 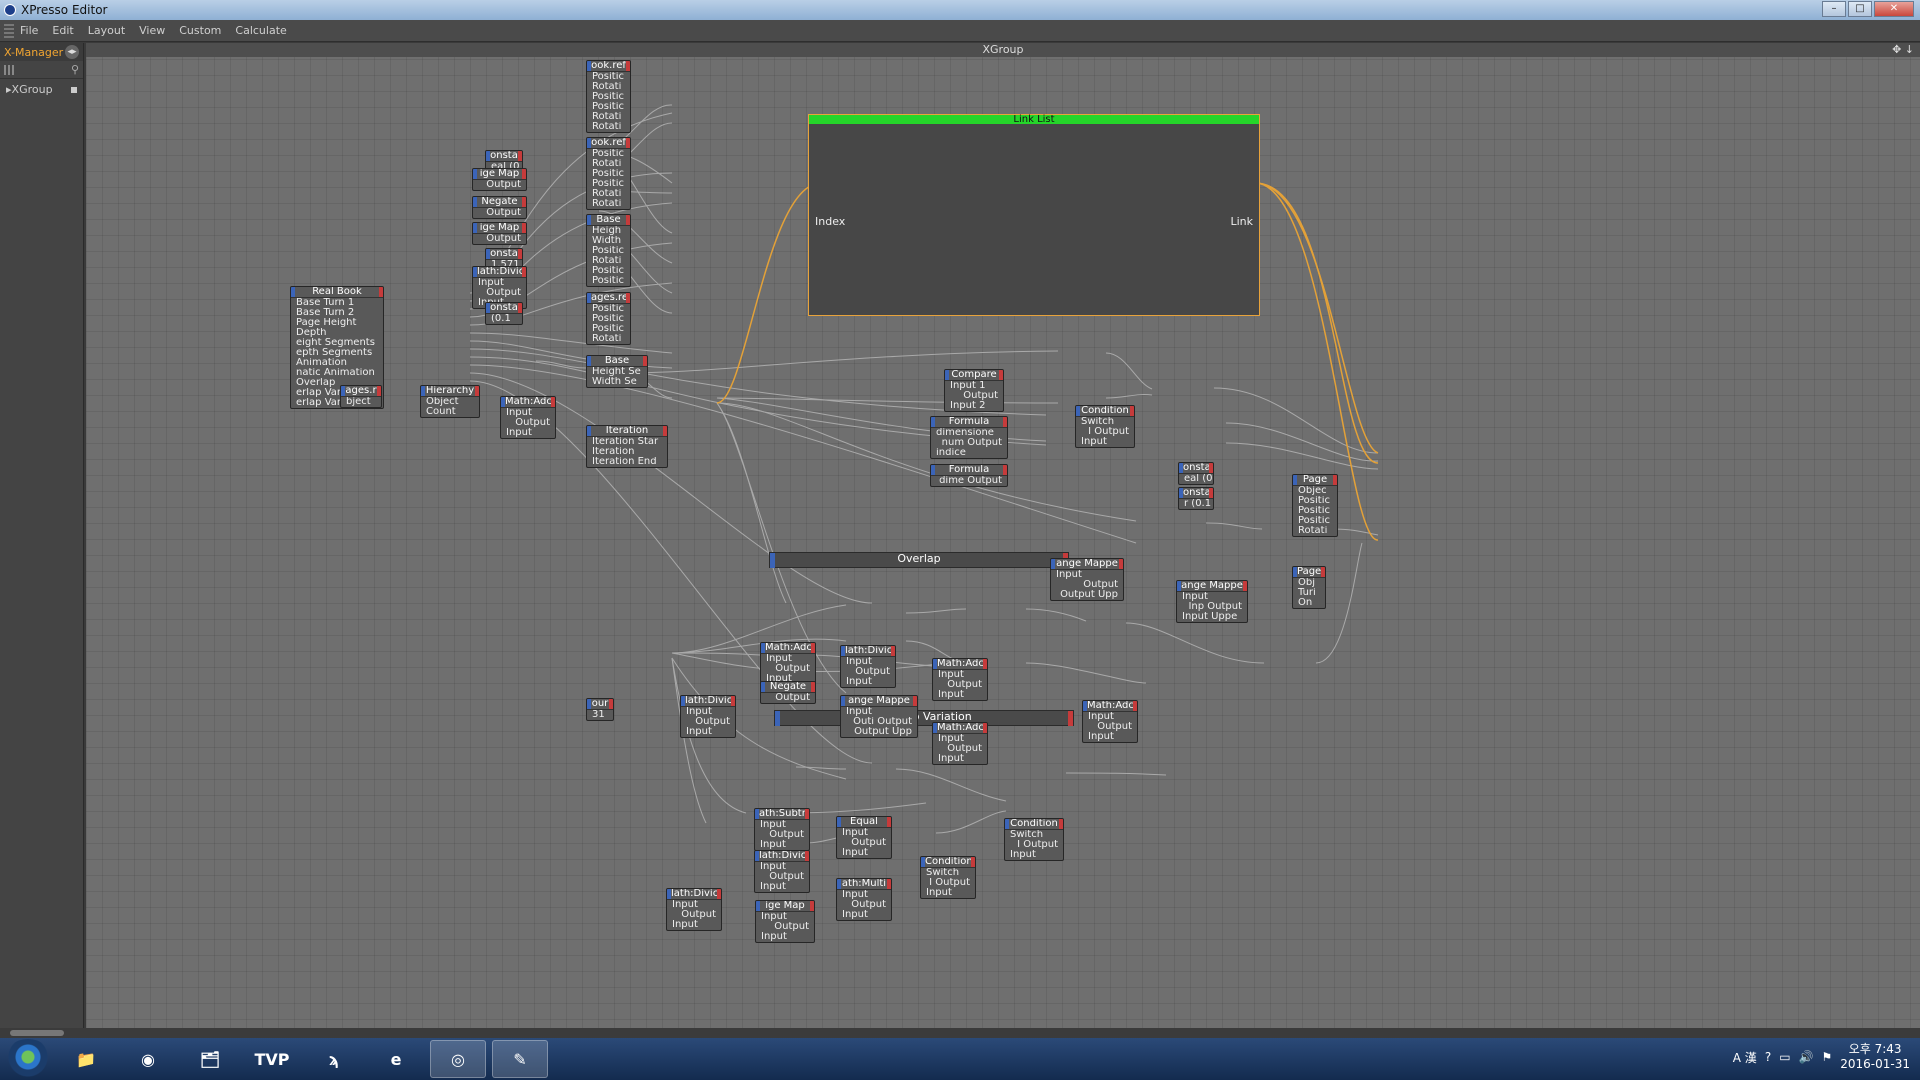 I want to click on group-overlap-variation: Overlap Variation, so click(x=924, y=718).